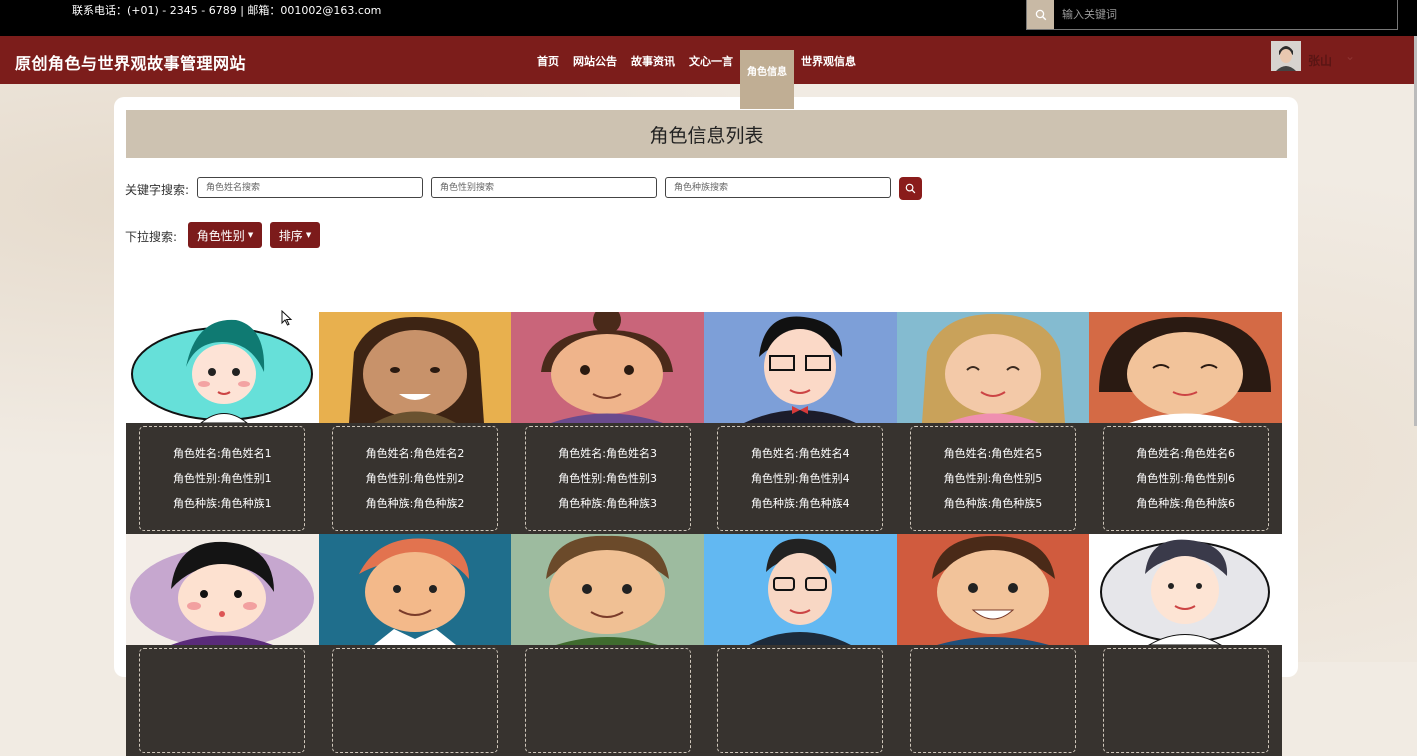  I want to click on character-info-panel: 角色姓名:角色姓名5 角色性别:角色性别5 角色种族:角色种族5, so click(993, 478).